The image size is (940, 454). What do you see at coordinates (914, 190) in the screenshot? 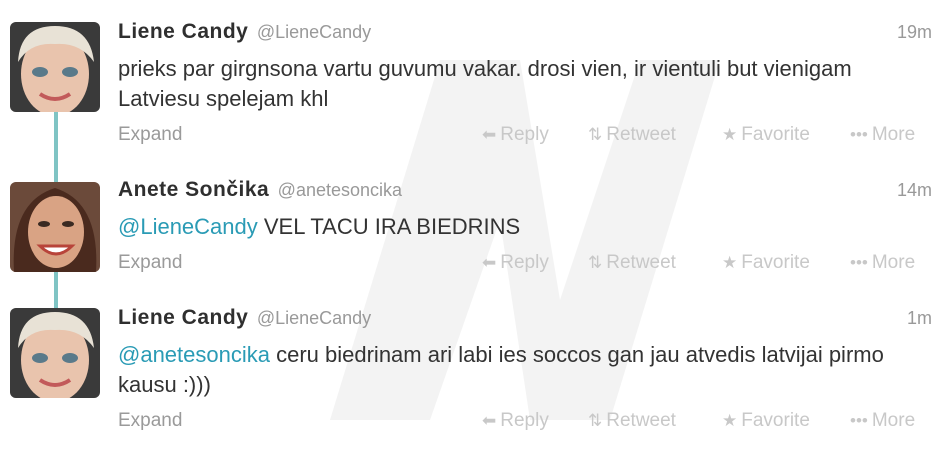
I see `timestamp: 14m` at bounding box center [914, 190].